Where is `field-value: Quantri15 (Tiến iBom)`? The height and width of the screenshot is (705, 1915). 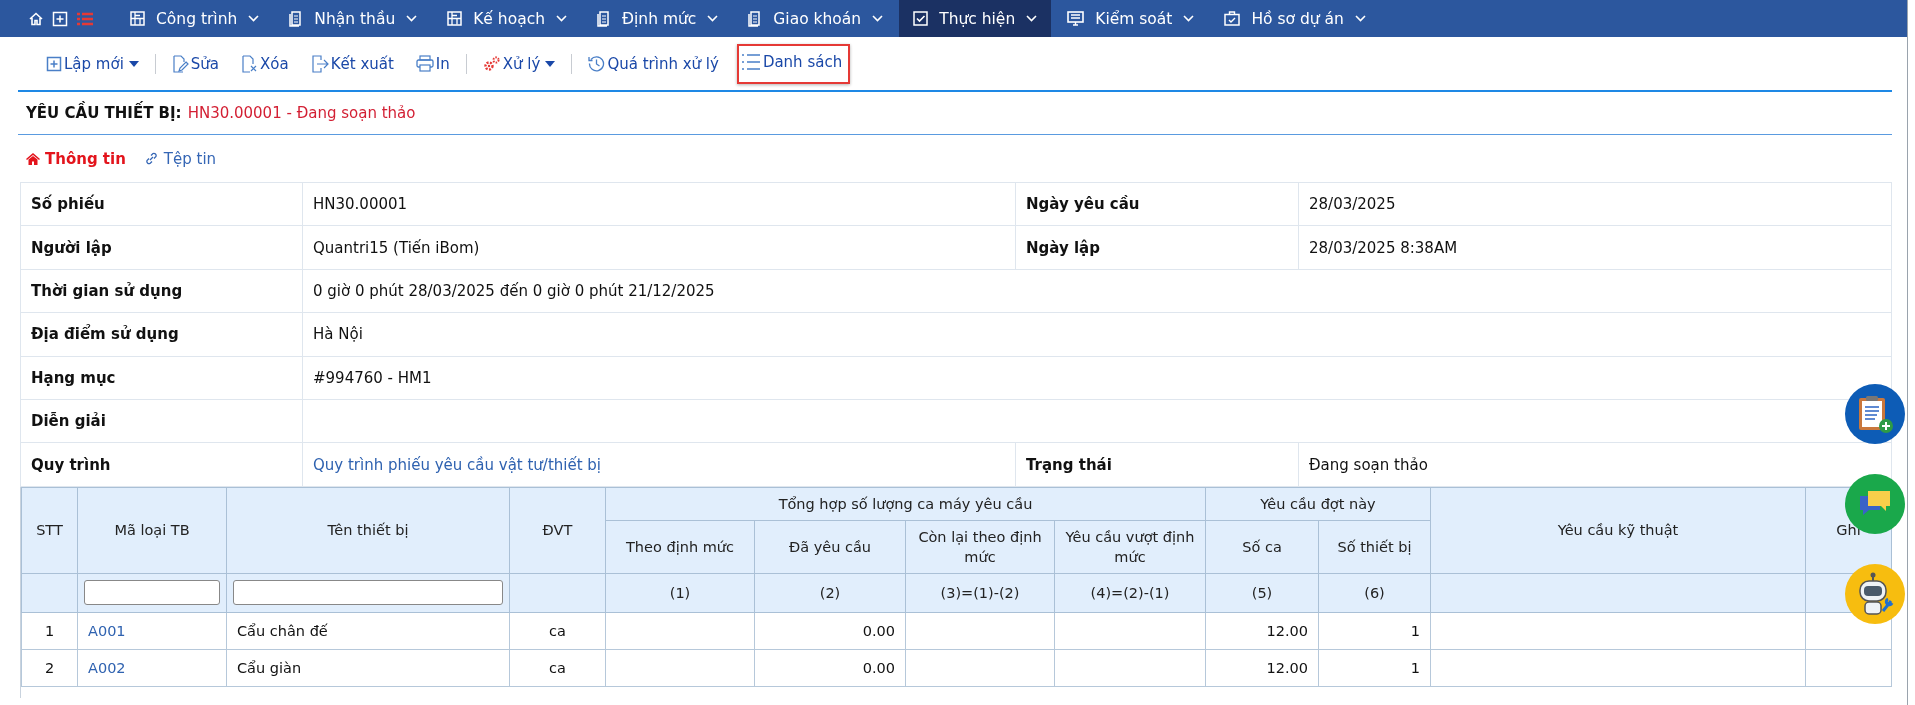
field-value: Quantri15 (Tiến iBom) is located at coordinates (396, 247).